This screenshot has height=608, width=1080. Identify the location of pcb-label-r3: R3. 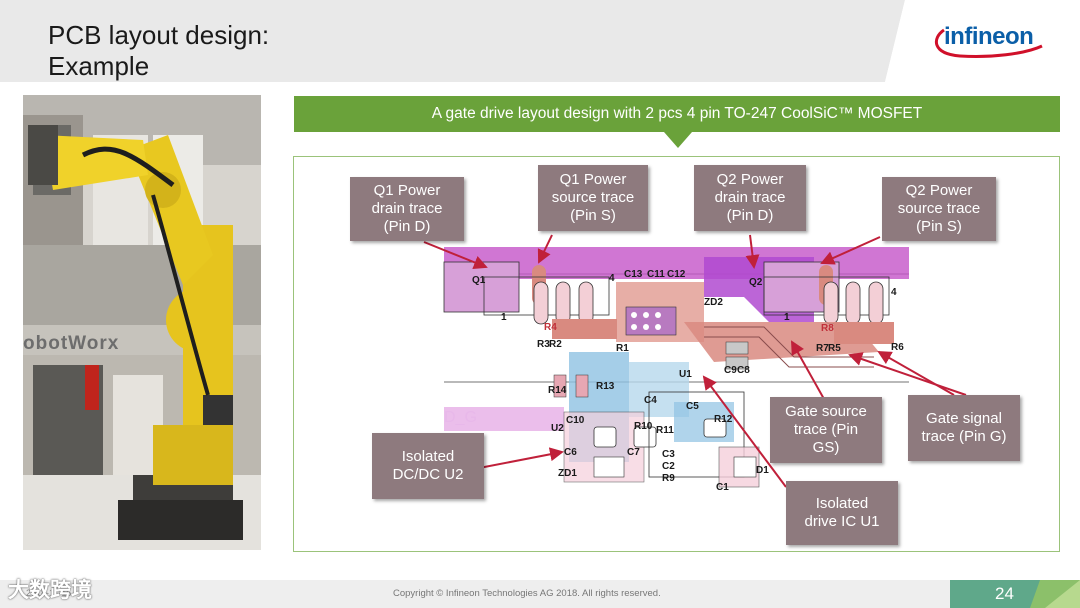
(543, 344).